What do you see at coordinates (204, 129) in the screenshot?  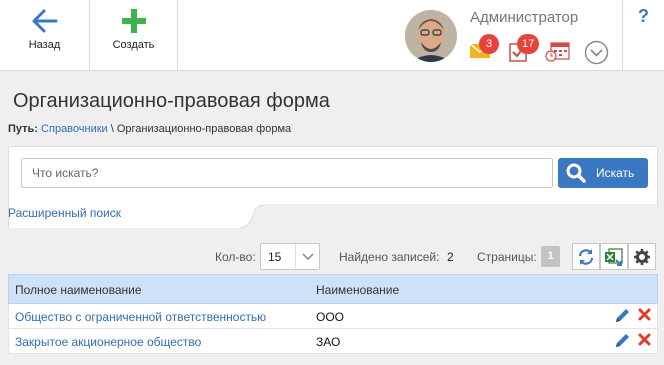 I see `breadcrumb-current: Организационно-правовая форма` at bounding box center [204, 129].